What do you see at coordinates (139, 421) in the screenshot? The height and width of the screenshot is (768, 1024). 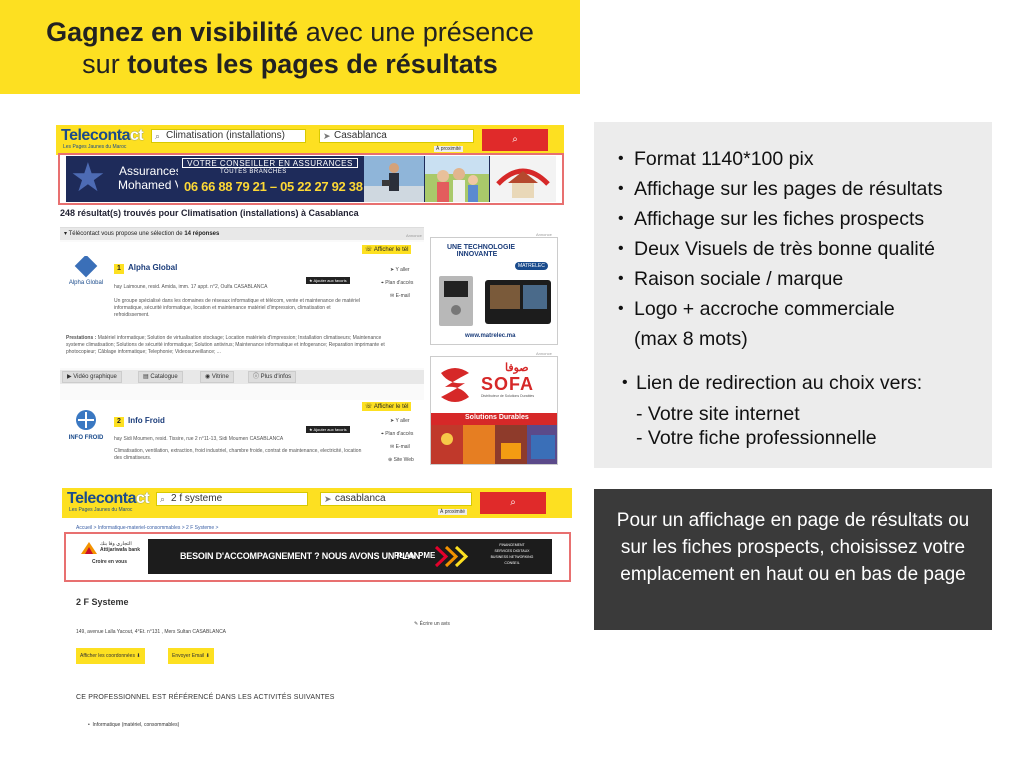 I see `business-name: 2 Info Froid` at bounding box center [139, 421].